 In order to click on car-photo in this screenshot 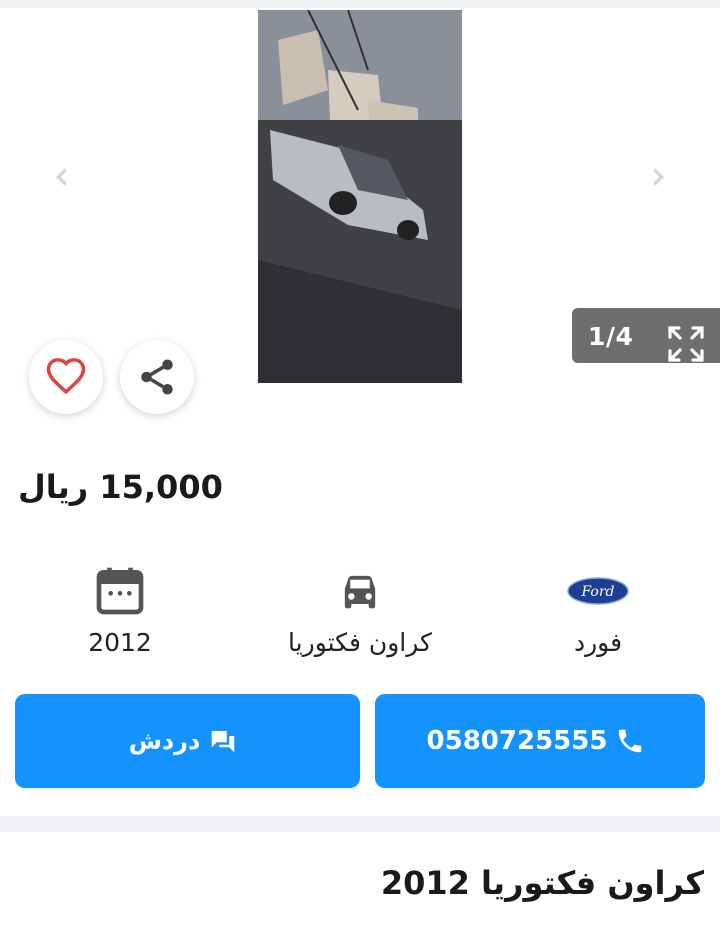, I will do `click(360, 196)`.